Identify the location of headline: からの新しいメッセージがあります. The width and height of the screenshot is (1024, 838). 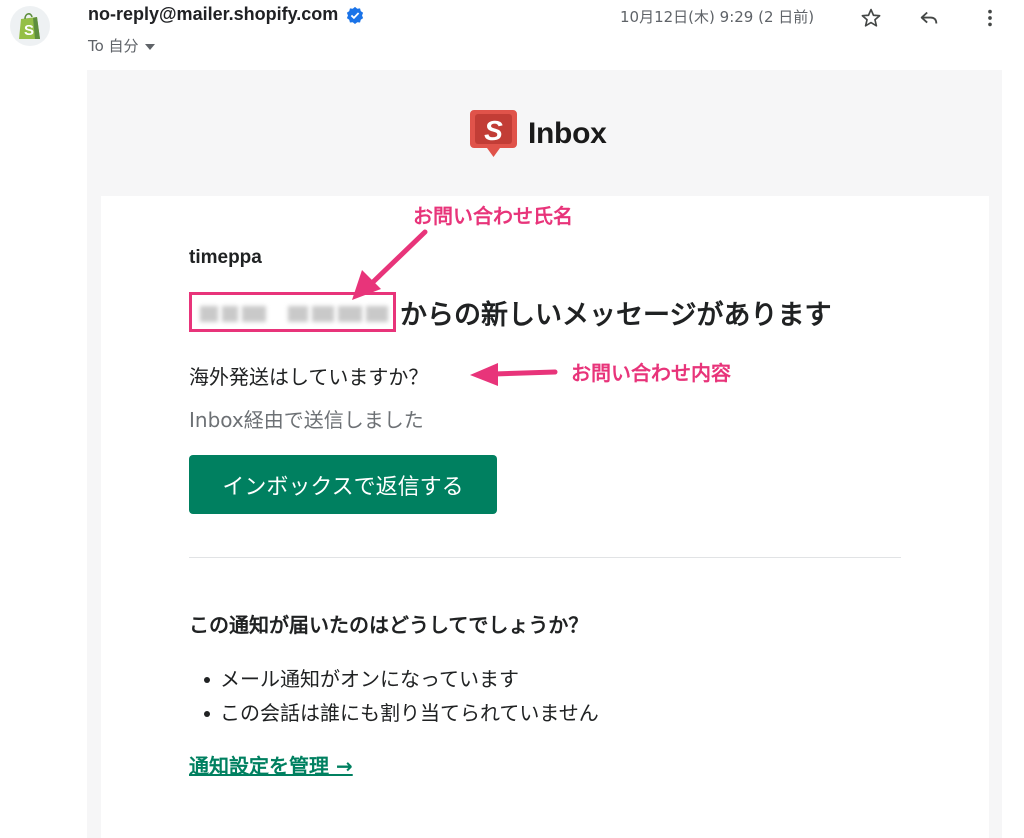
(510, 312).